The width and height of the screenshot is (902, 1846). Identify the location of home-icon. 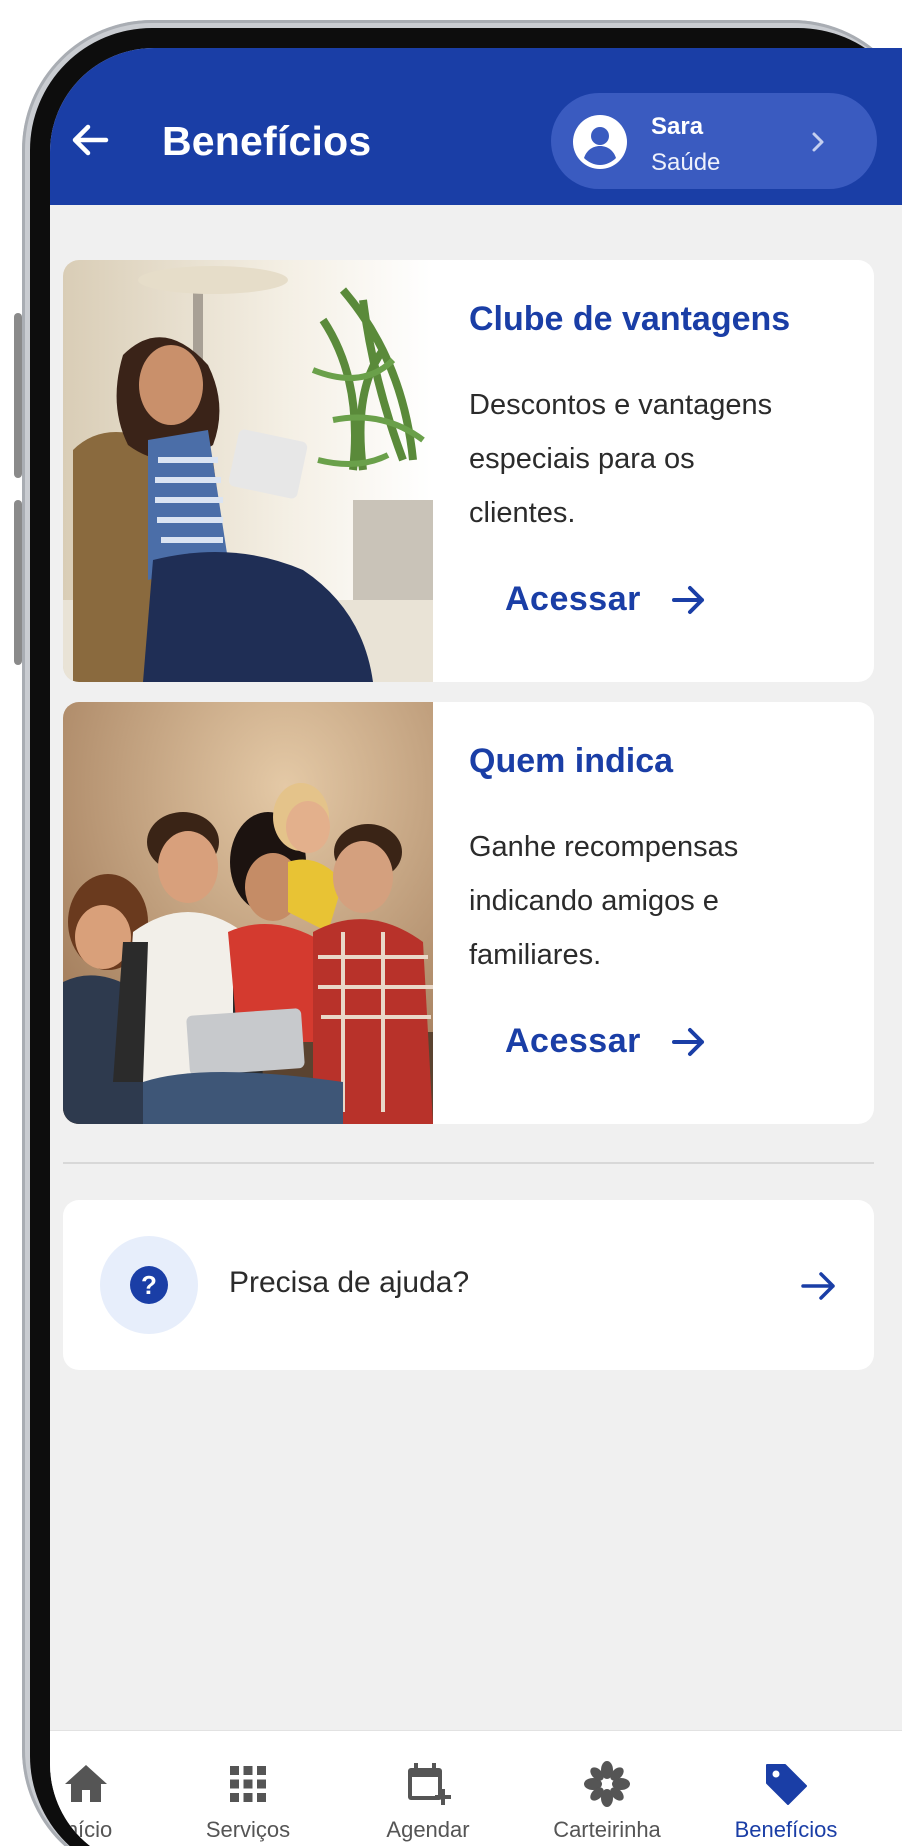
(86, 1783).